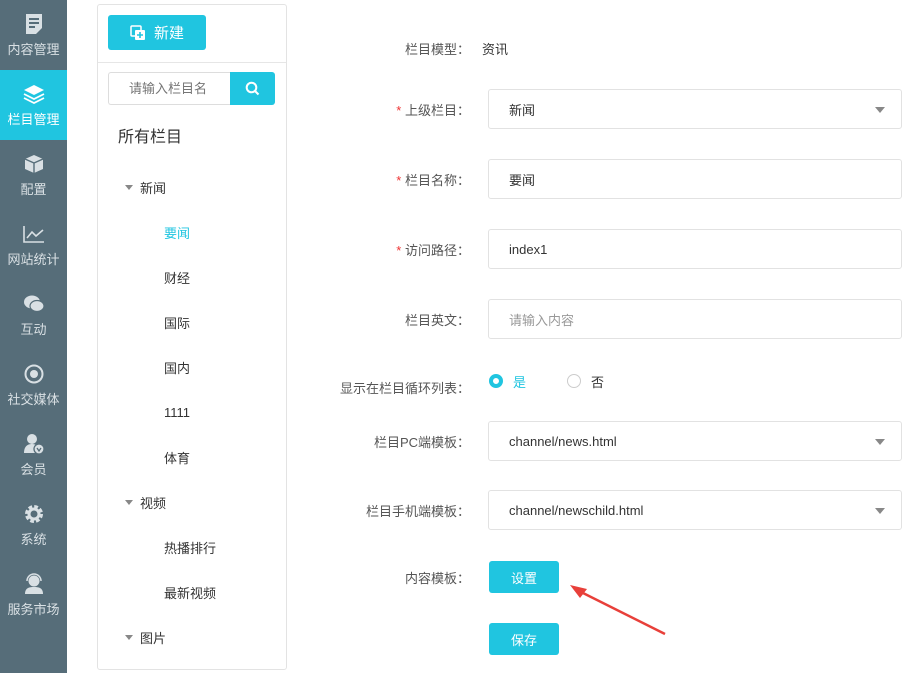  What do you see at coordinates (34, 514) in the screenshot?
I see `gear-icon` at bounding box center [34, 514].